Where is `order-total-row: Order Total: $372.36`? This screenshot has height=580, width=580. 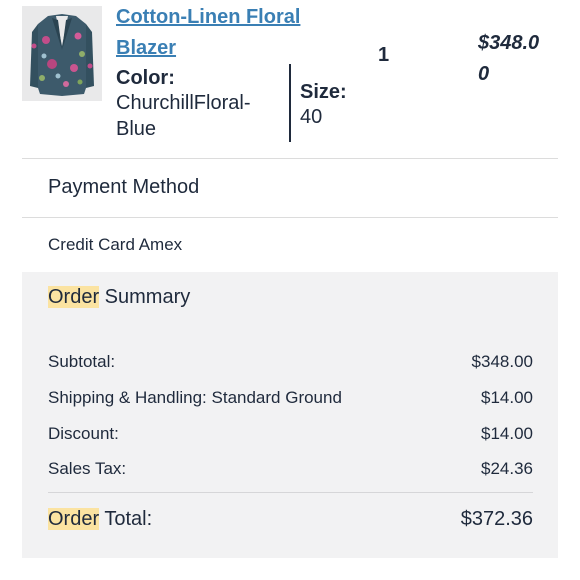 order-total-row: Order Total: $372.36 is located at coordinates (290, 522).